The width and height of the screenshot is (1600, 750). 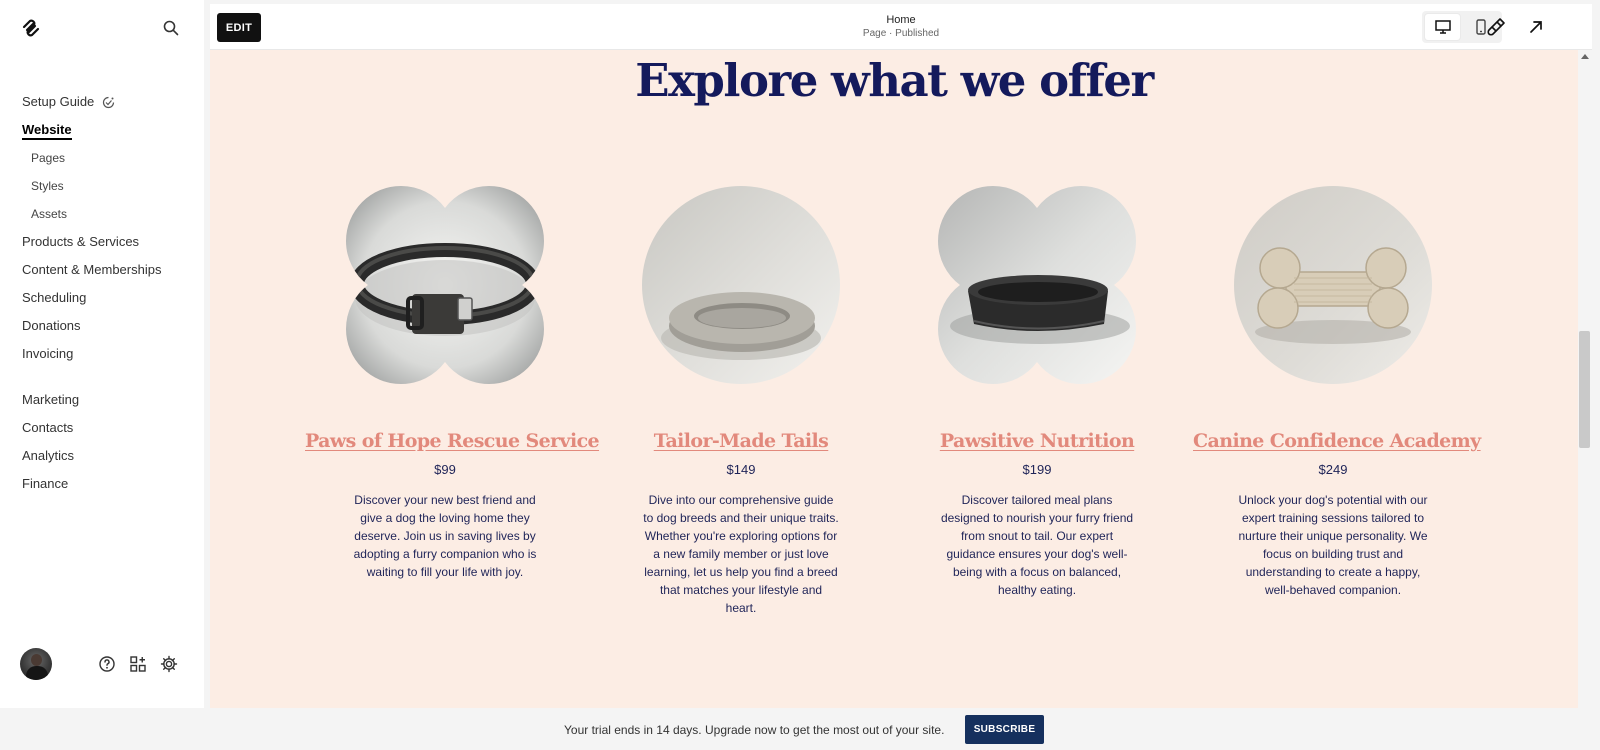 What do you see at coordinates (1481, 27) in the screenshot?
I see `mobile-icon` at bounding box center [1481, 27].